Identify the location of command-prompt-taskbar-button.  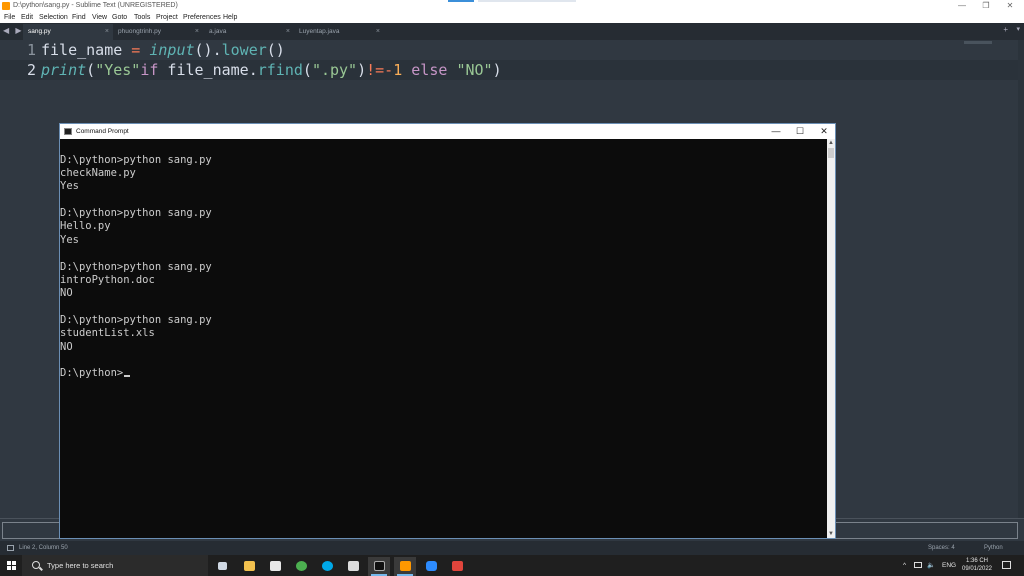
(379, 566).